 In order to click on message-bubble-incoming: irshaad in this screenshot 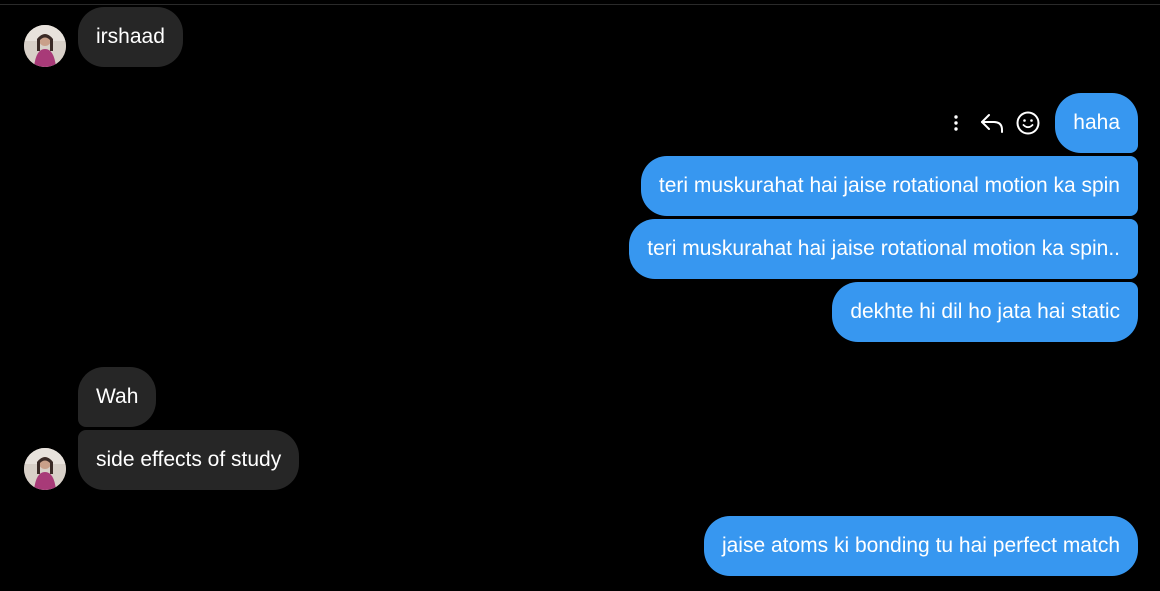, I will do `click(130, 37)`.